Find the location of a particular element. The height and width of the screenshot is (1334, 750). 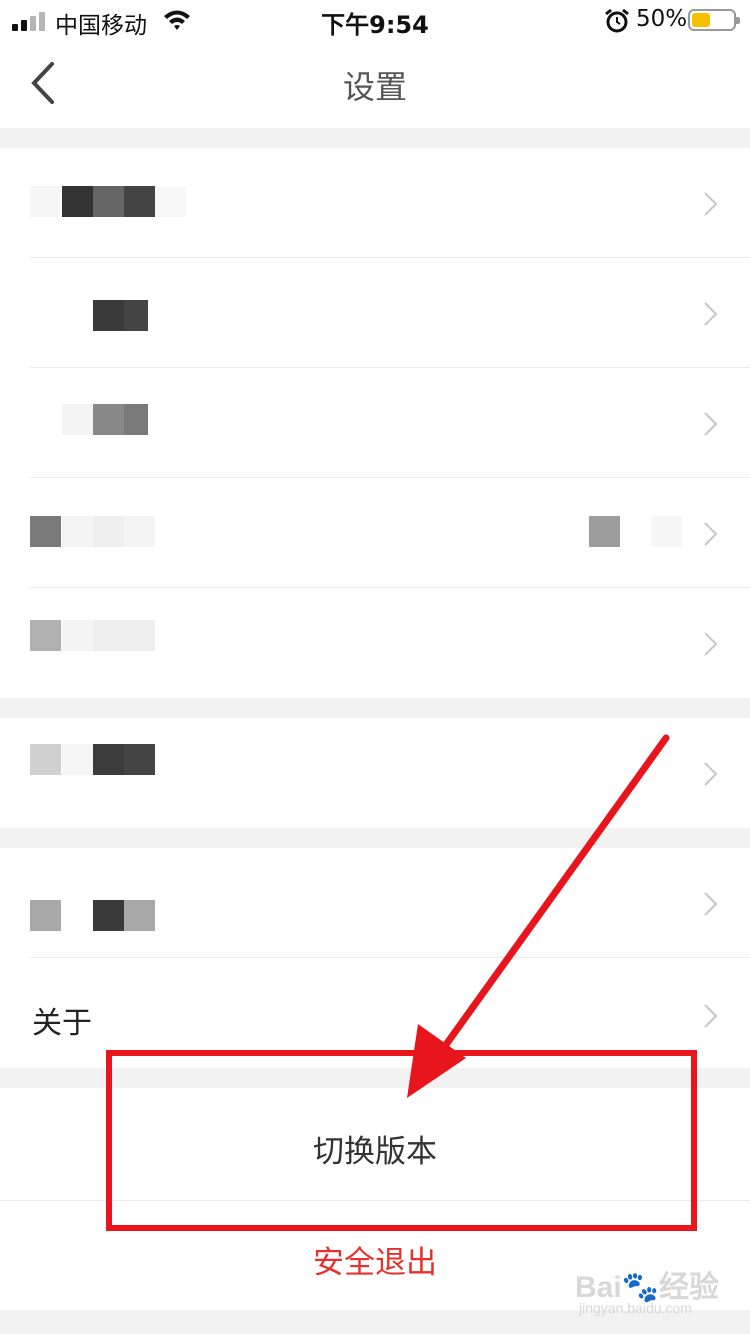

annotation-highlight-box is located at coordinates (401, 1140).